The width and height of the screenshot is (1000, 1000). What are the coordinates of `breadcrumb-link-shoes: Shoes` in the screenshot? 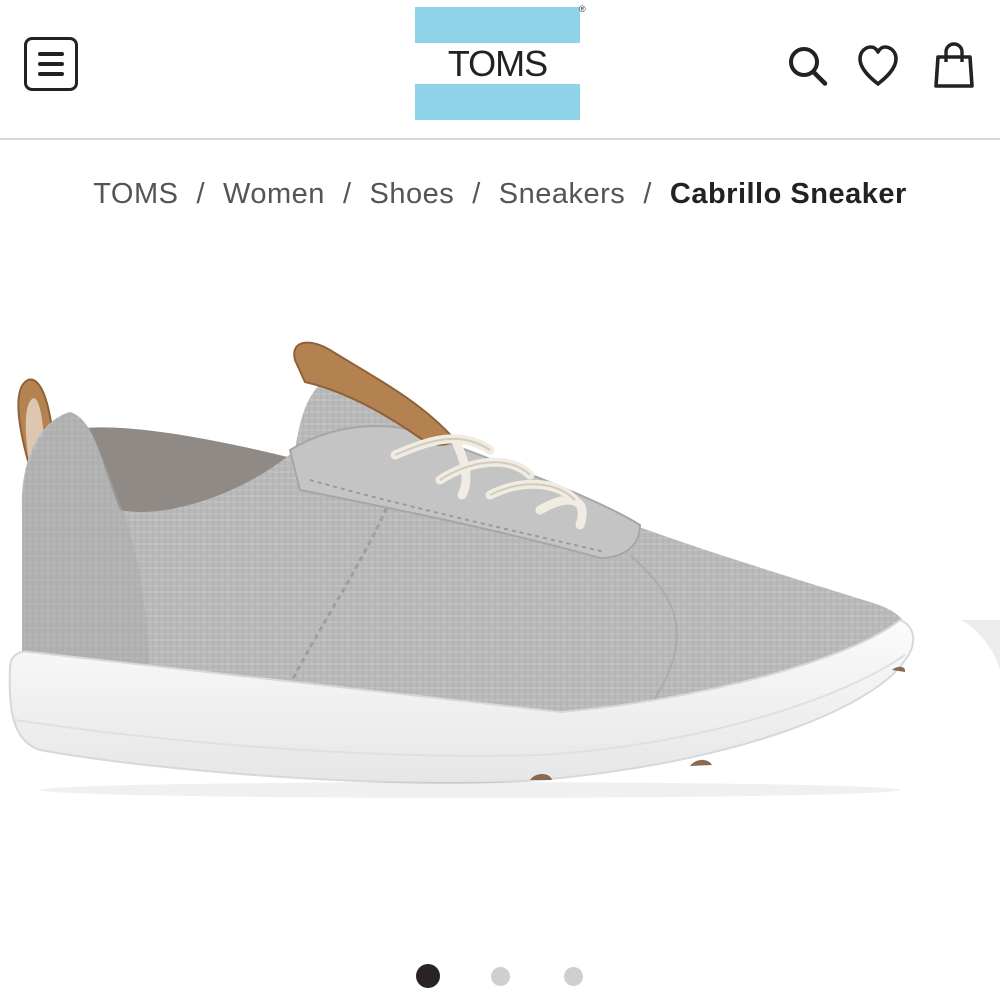 It's located at (412, 194).